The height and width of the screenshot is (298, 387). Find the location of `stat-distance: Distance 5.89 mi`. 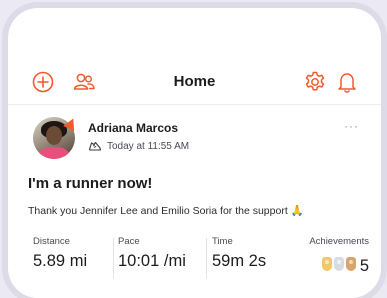

stat-distance: Distance 5.89 mi is located at coordinates (60, 253).